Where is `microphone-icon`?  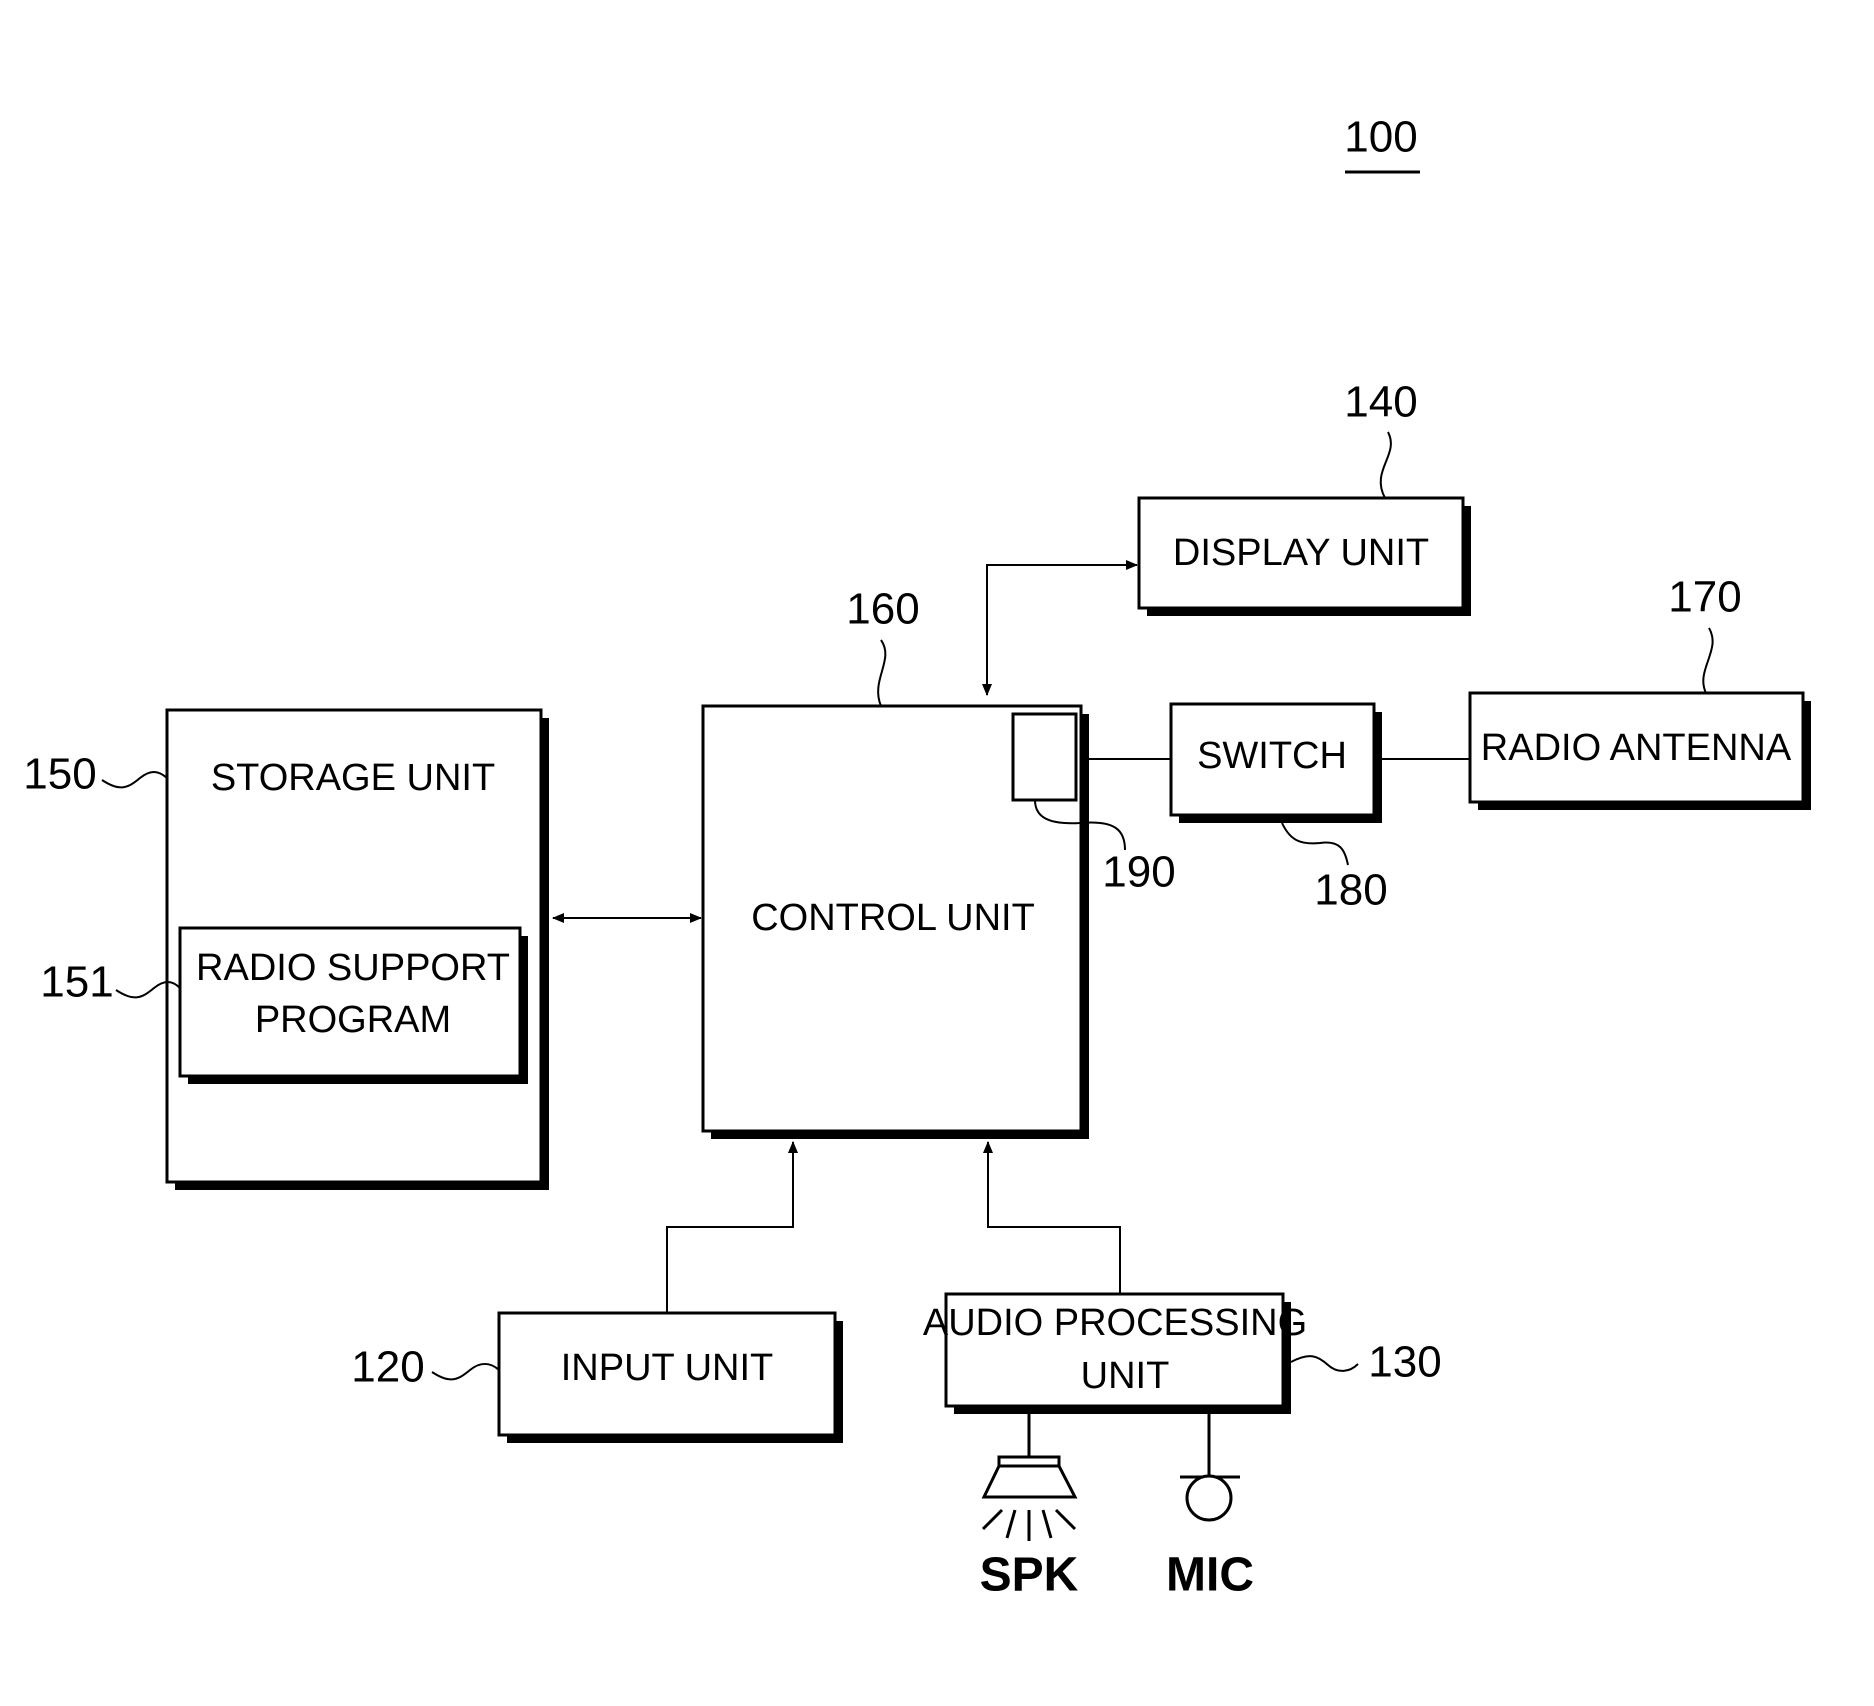
microphone-icon is located at coordinates (1210, 1468).